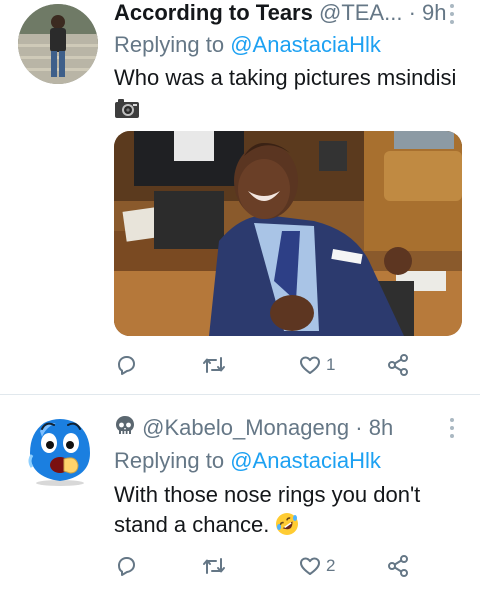  What do you see at coordinates (213, 12) in the screenshot?
I see `author-name: According to Tears` at bounding box center [213, 12].